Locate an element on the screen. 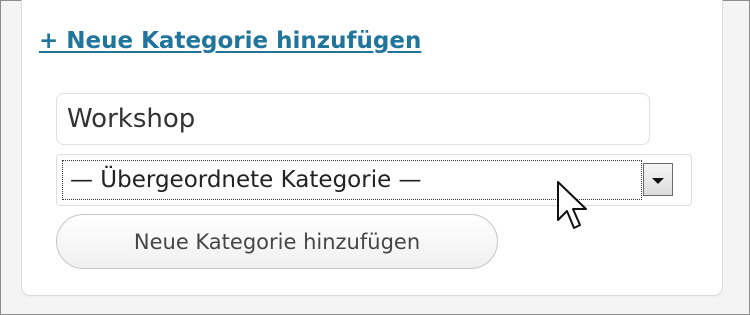  parent-category-selected-value: — Übergeordnete Kategorie — is located at coordinates (352, 180).